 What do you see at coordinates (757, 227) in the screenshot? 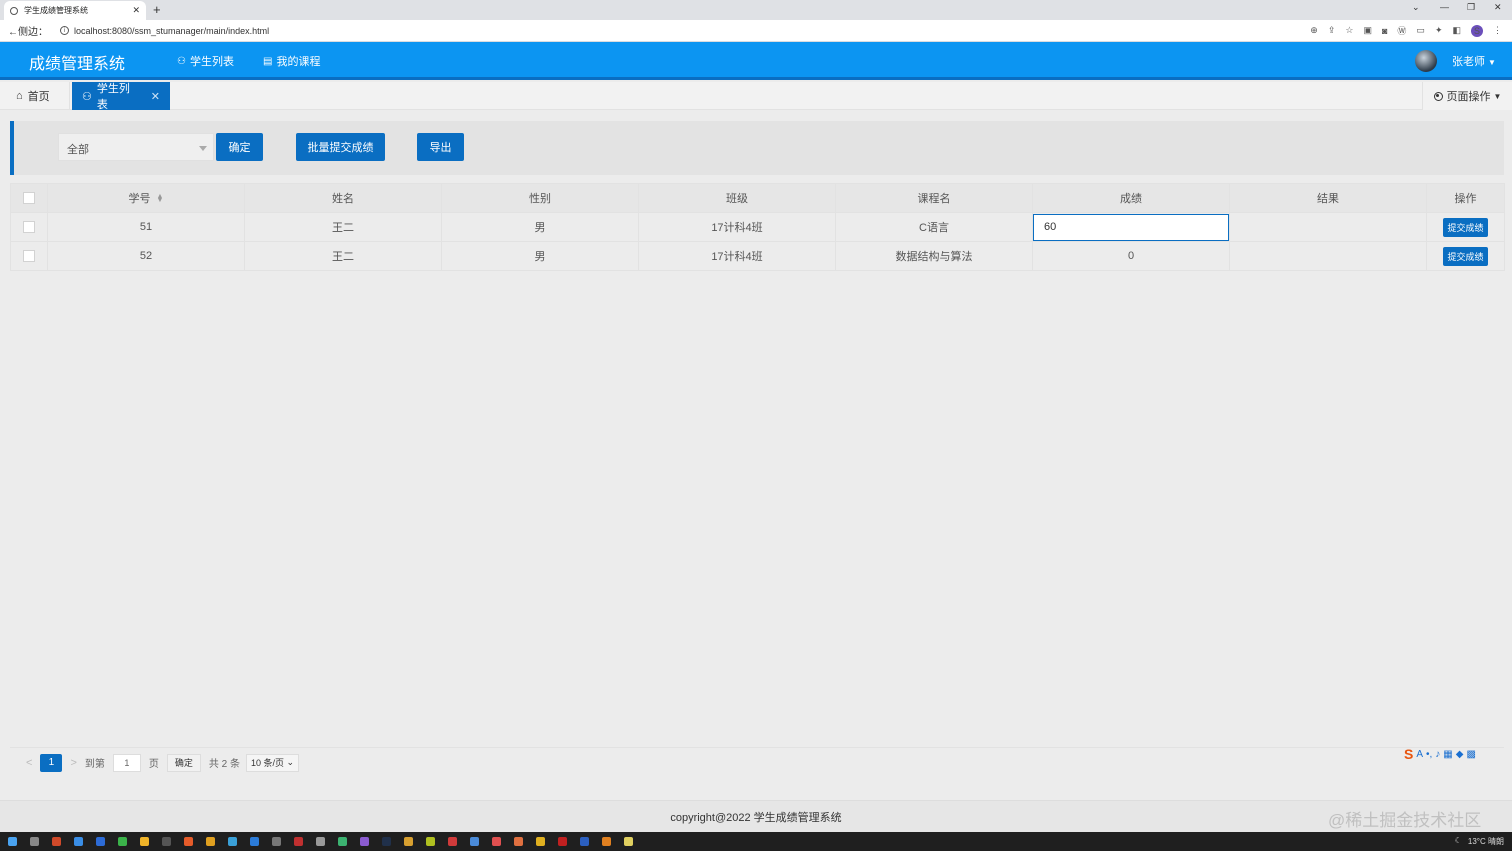
I see `table-row: 51 王二 男 17计科4班 C语言 提交成绩` at bounding box center [757, 227].